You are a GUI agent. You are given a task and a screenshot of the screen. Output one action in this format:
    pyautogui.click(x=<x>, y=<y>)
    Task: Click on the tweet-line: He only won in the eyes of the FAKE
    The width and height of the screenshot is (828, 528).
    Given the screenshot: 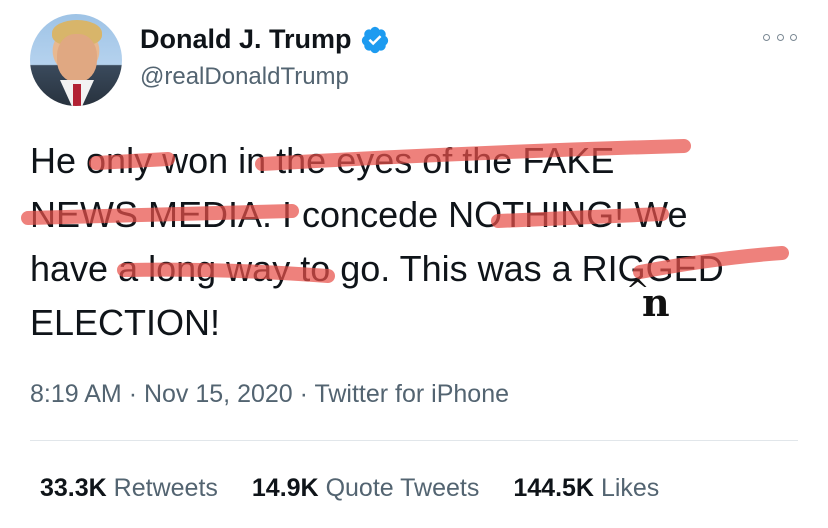 What is the action you would take?
    pyautogui.click(x=420, y=161)
    